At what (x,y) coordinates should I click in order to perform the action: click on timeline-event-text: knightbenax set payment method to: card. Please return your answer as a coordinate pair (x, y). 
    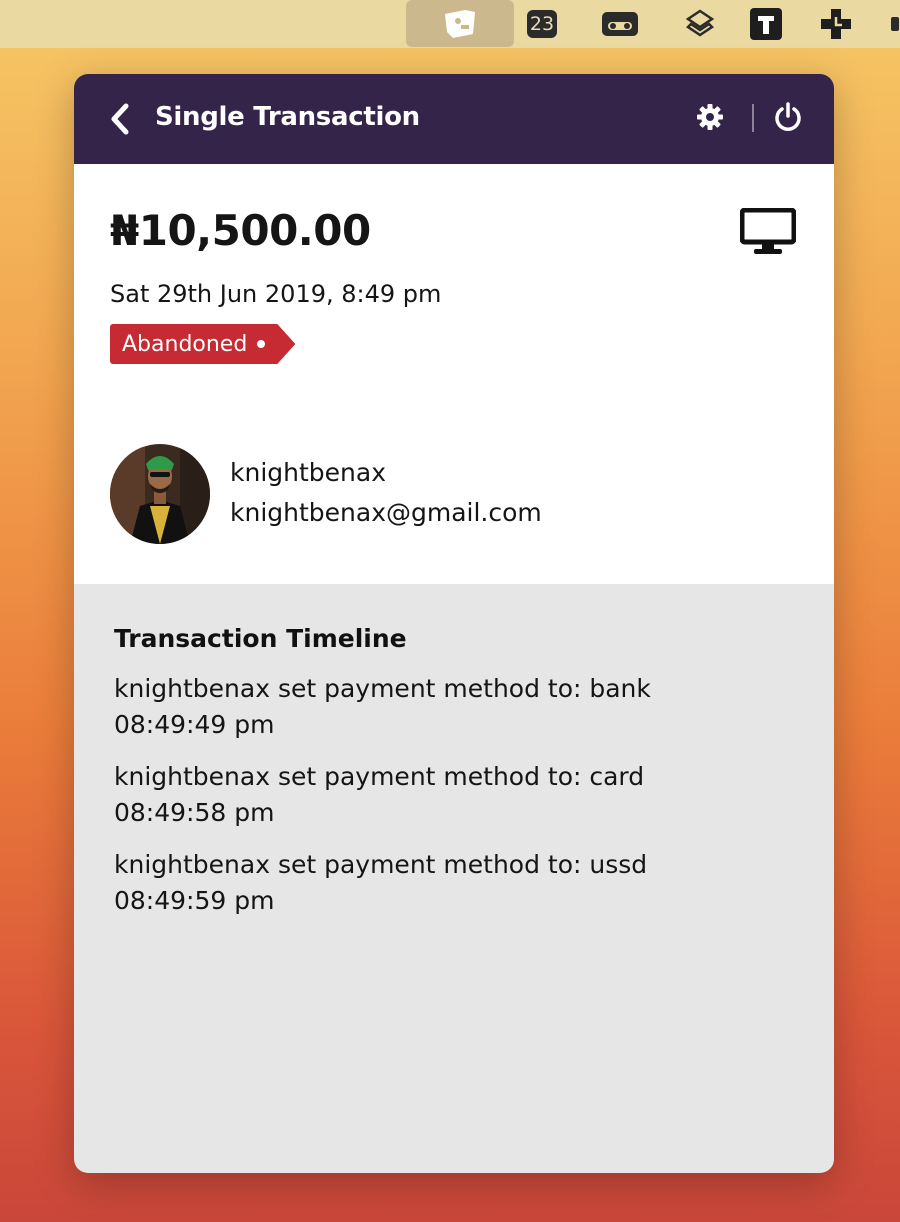
    Looking at the image, I should click on (379, 776).